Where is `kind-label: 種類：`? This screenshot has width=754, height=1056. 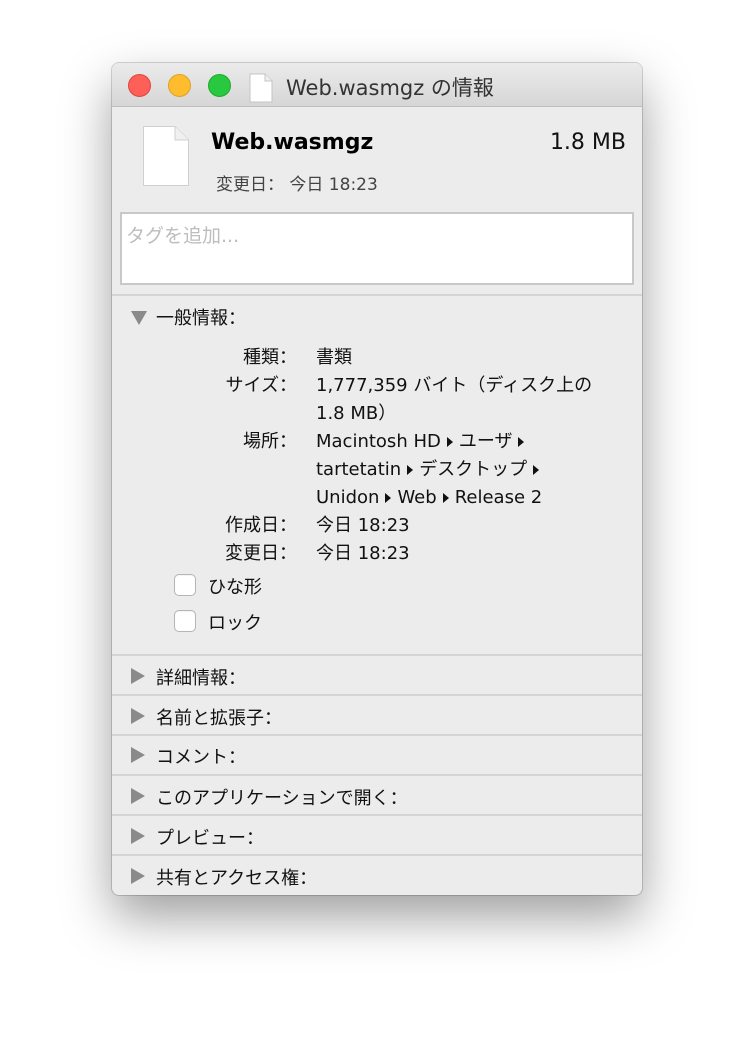 kind-label: 種類： is located at coordinates (270, 357).